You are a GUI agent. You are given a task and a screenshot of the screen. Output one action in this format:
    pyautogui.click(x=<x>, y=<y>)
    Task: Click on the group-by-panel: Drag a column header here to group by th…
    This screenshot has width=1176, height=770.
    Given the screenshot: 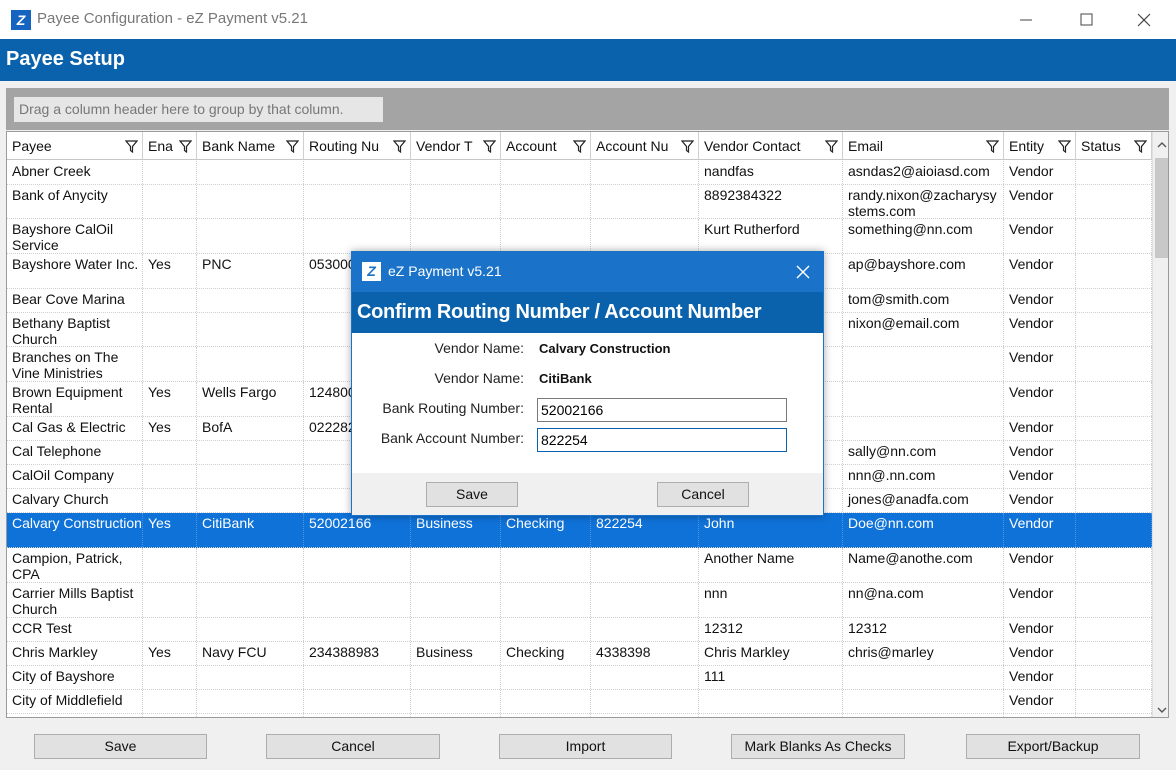 What is the action you would take?
    pyautogui.click(x=587, y=109)
    